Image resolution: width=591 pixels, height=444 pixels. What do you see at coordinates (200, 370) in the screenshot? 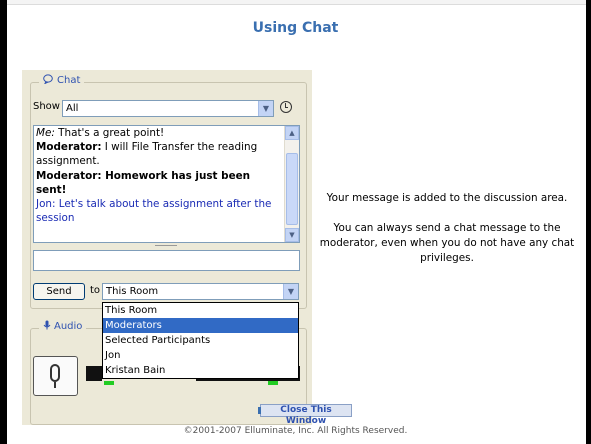
I see `recipient-option: Kristan Bain` at bounding box center [200, 370].